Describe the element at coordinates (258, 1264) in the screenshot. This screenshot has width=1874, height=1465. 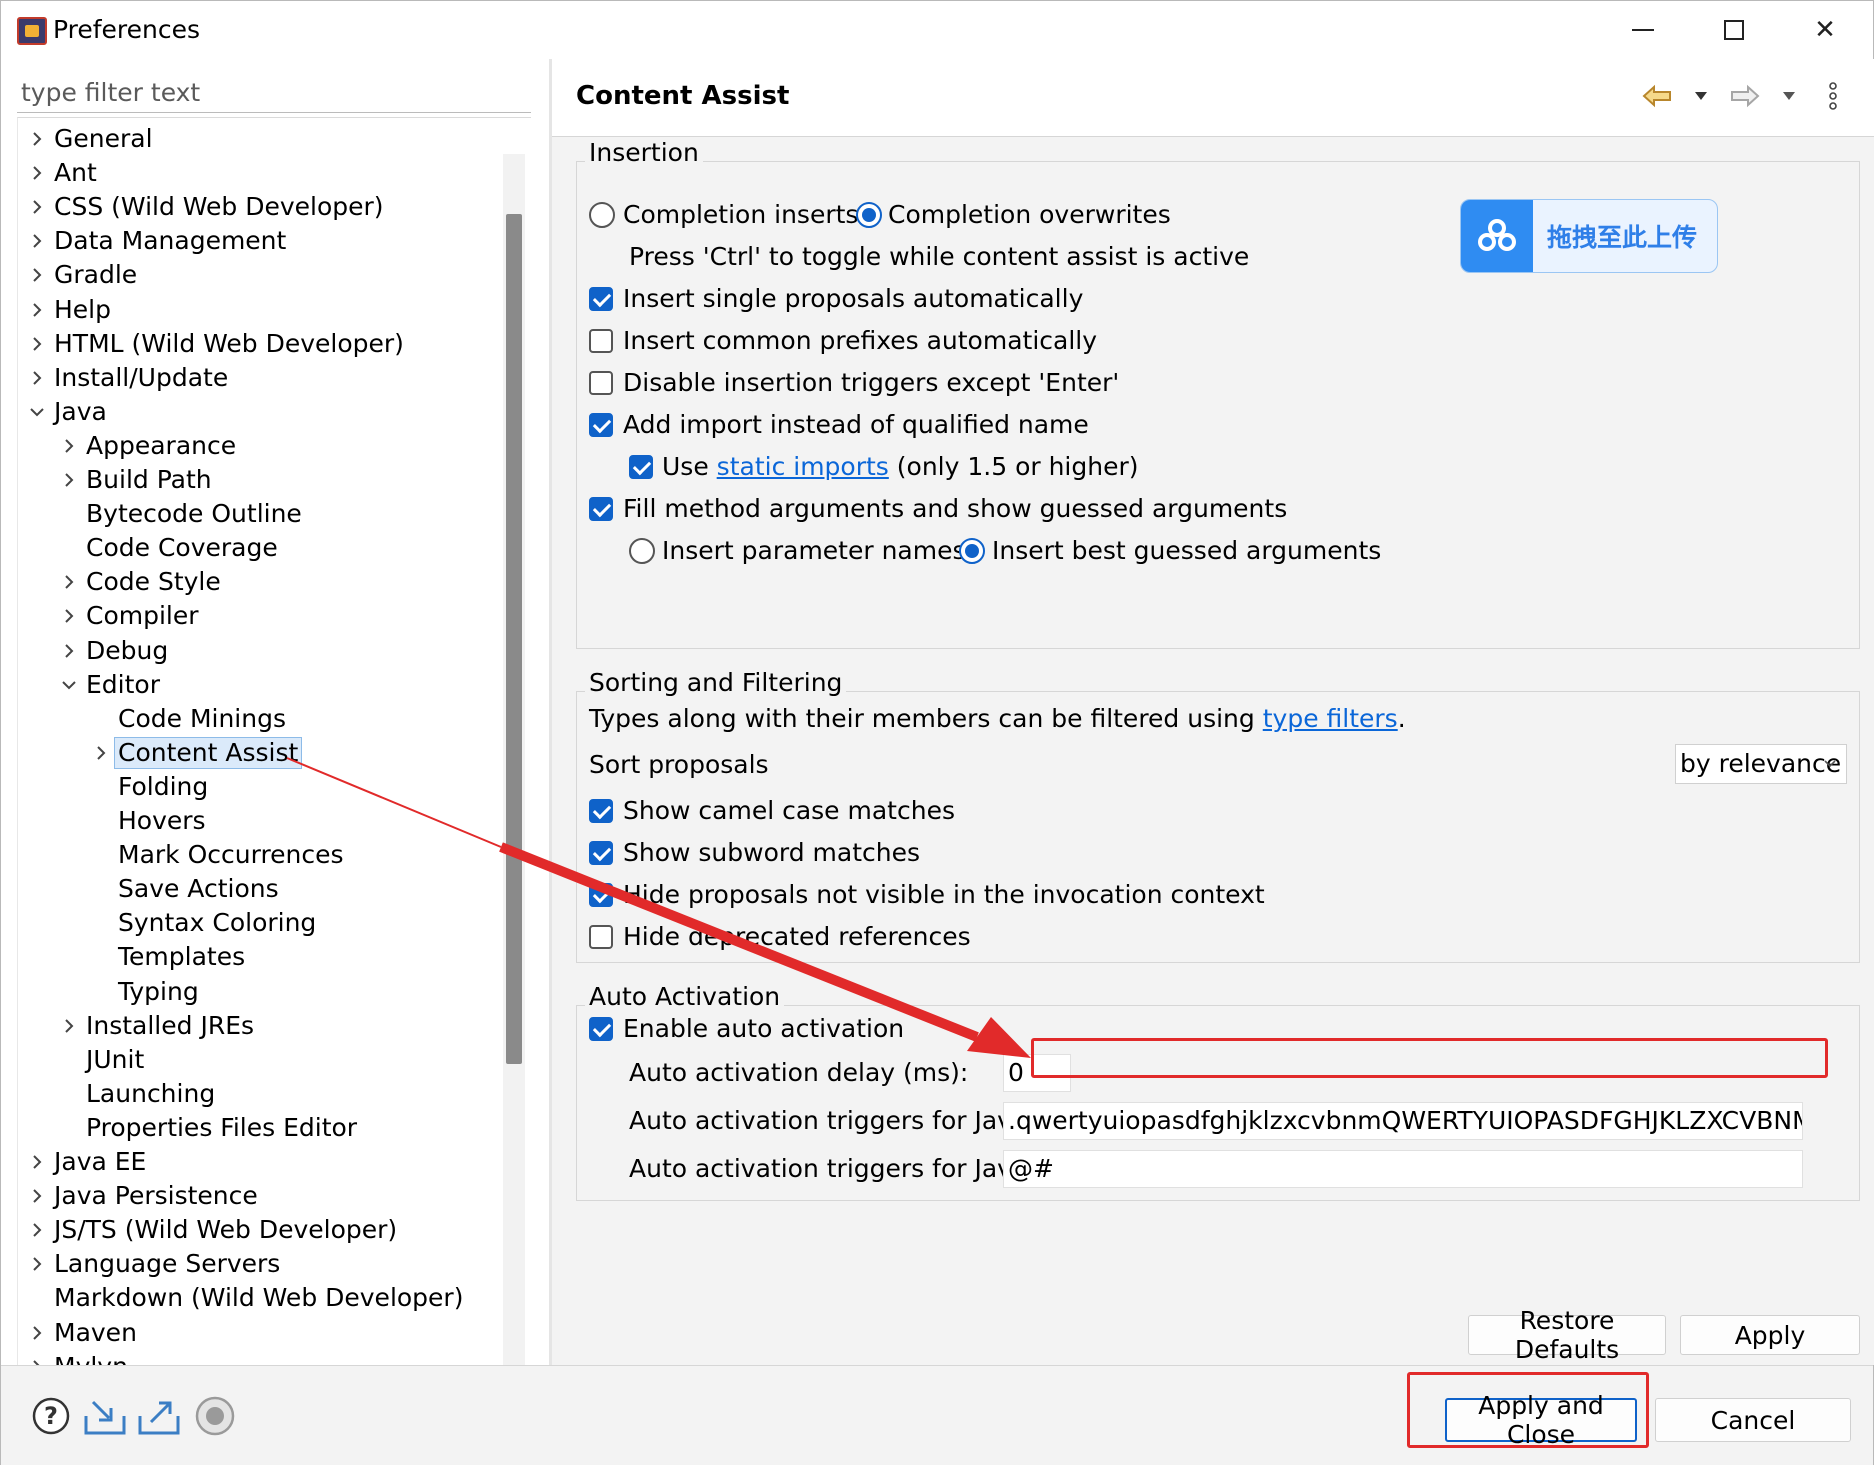
I see `tree-item: Language Servers` at that location.